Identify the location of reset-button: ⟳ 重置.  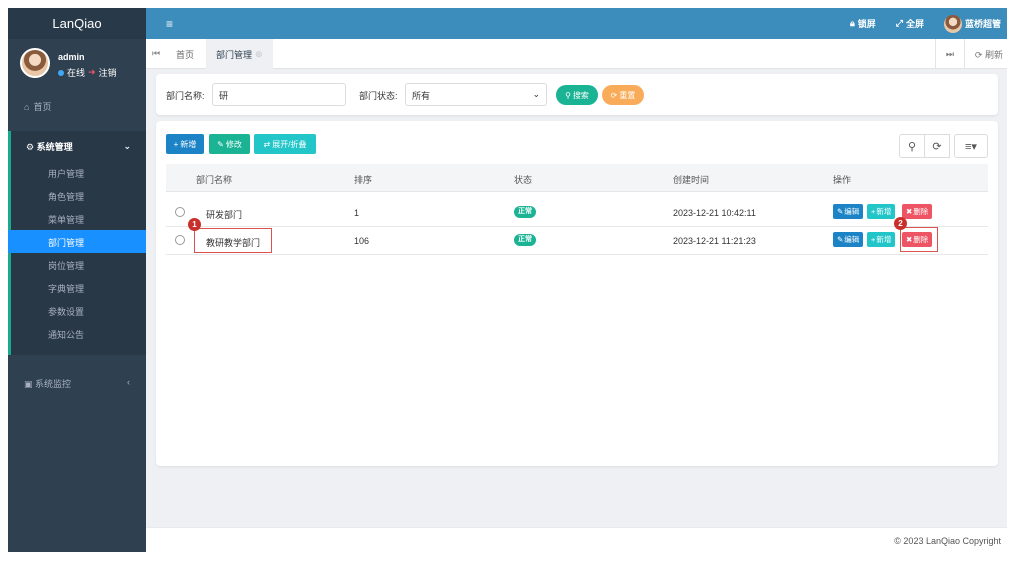
(623, 95).